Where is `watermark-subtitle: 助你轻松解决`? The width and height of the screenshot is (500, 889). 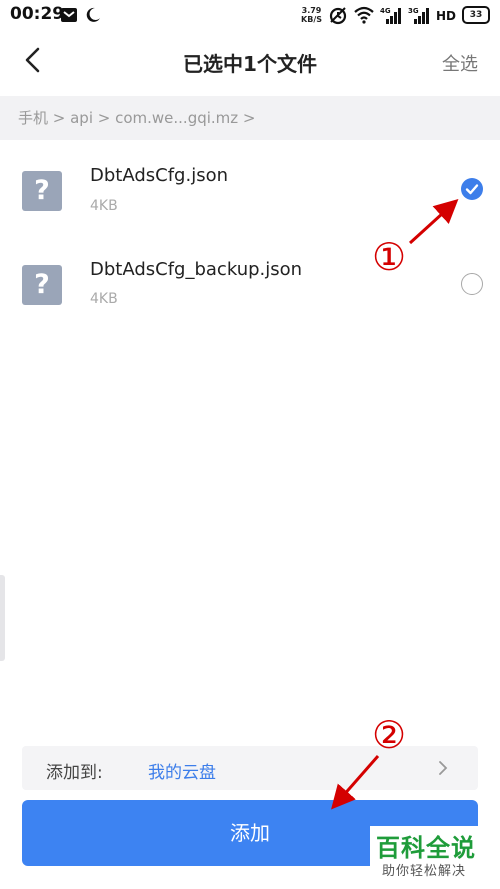 watermark-subtitle: 助你轻松解决 is located at coordinates (424, 871).